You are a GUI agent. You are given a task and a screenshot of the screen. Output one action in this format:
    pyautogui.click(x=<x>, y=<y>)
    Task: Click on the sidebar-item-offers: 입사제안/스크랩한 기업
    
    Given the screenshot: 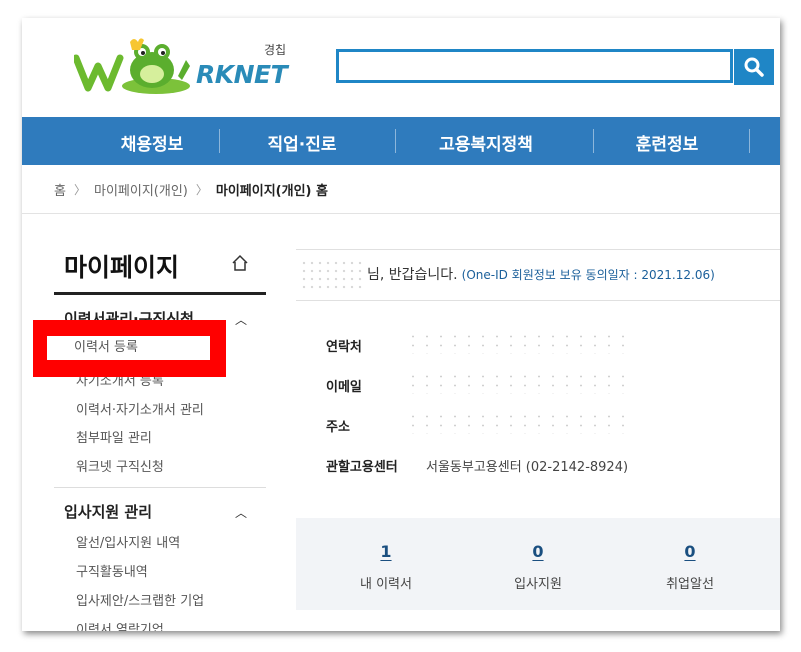 What is the action you would take?
    pyautogui.click(x=140, y=599)
    